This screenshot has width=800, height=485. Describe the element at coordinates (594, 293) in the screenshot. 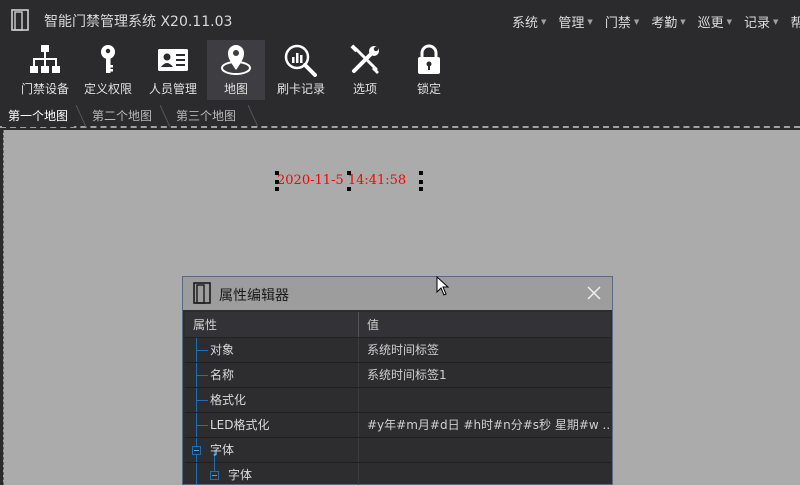

I see `close-icon` at that location.